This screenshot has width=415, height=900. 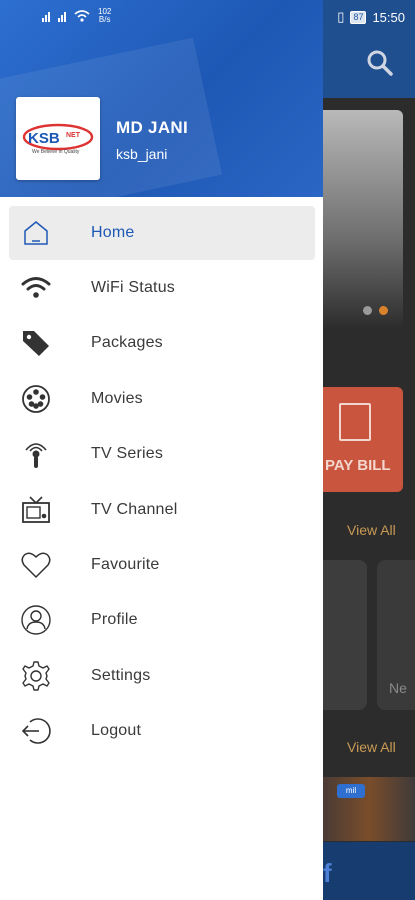 I want to click on thumbnail-tag: mil, so click(x=351, y=791).